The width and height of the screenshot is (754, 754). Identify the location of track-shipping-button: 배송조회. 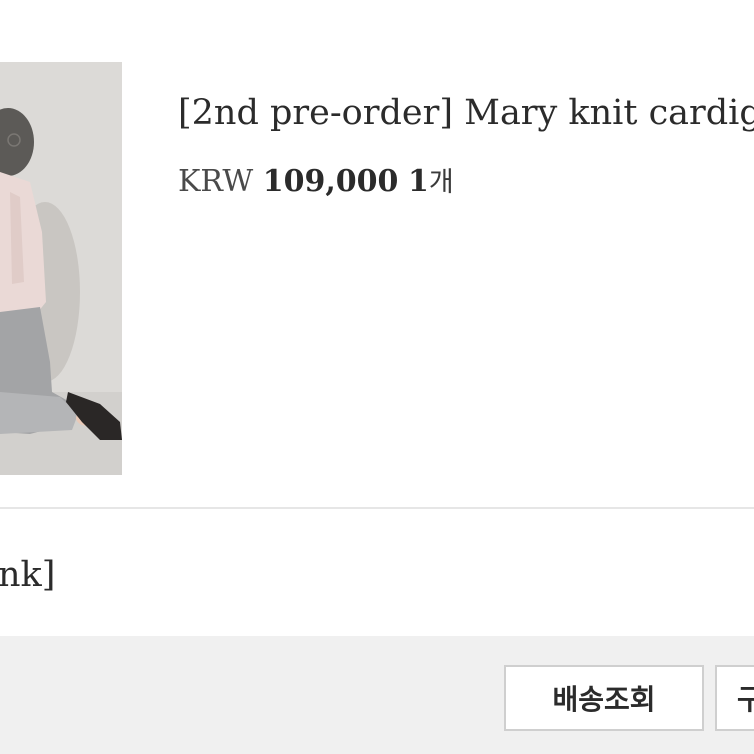
(604, 698).